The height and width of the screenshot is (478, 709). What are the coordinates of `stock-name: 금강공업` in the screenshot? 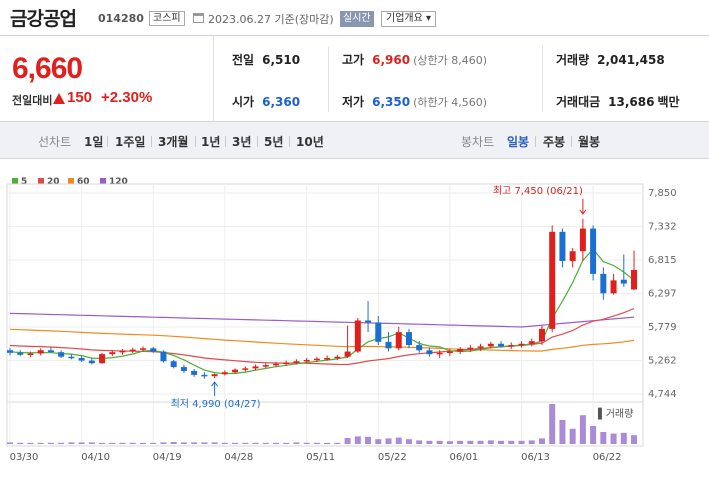 It's located at (43, 19).